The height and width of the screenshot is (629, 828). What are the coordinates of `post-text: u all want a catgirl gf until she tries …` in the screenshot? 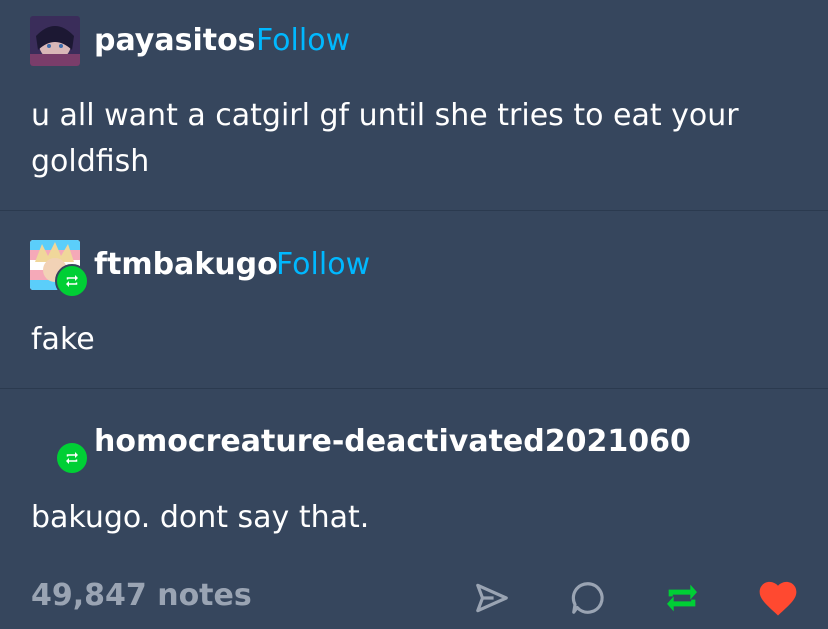 It's located at (385, 138).